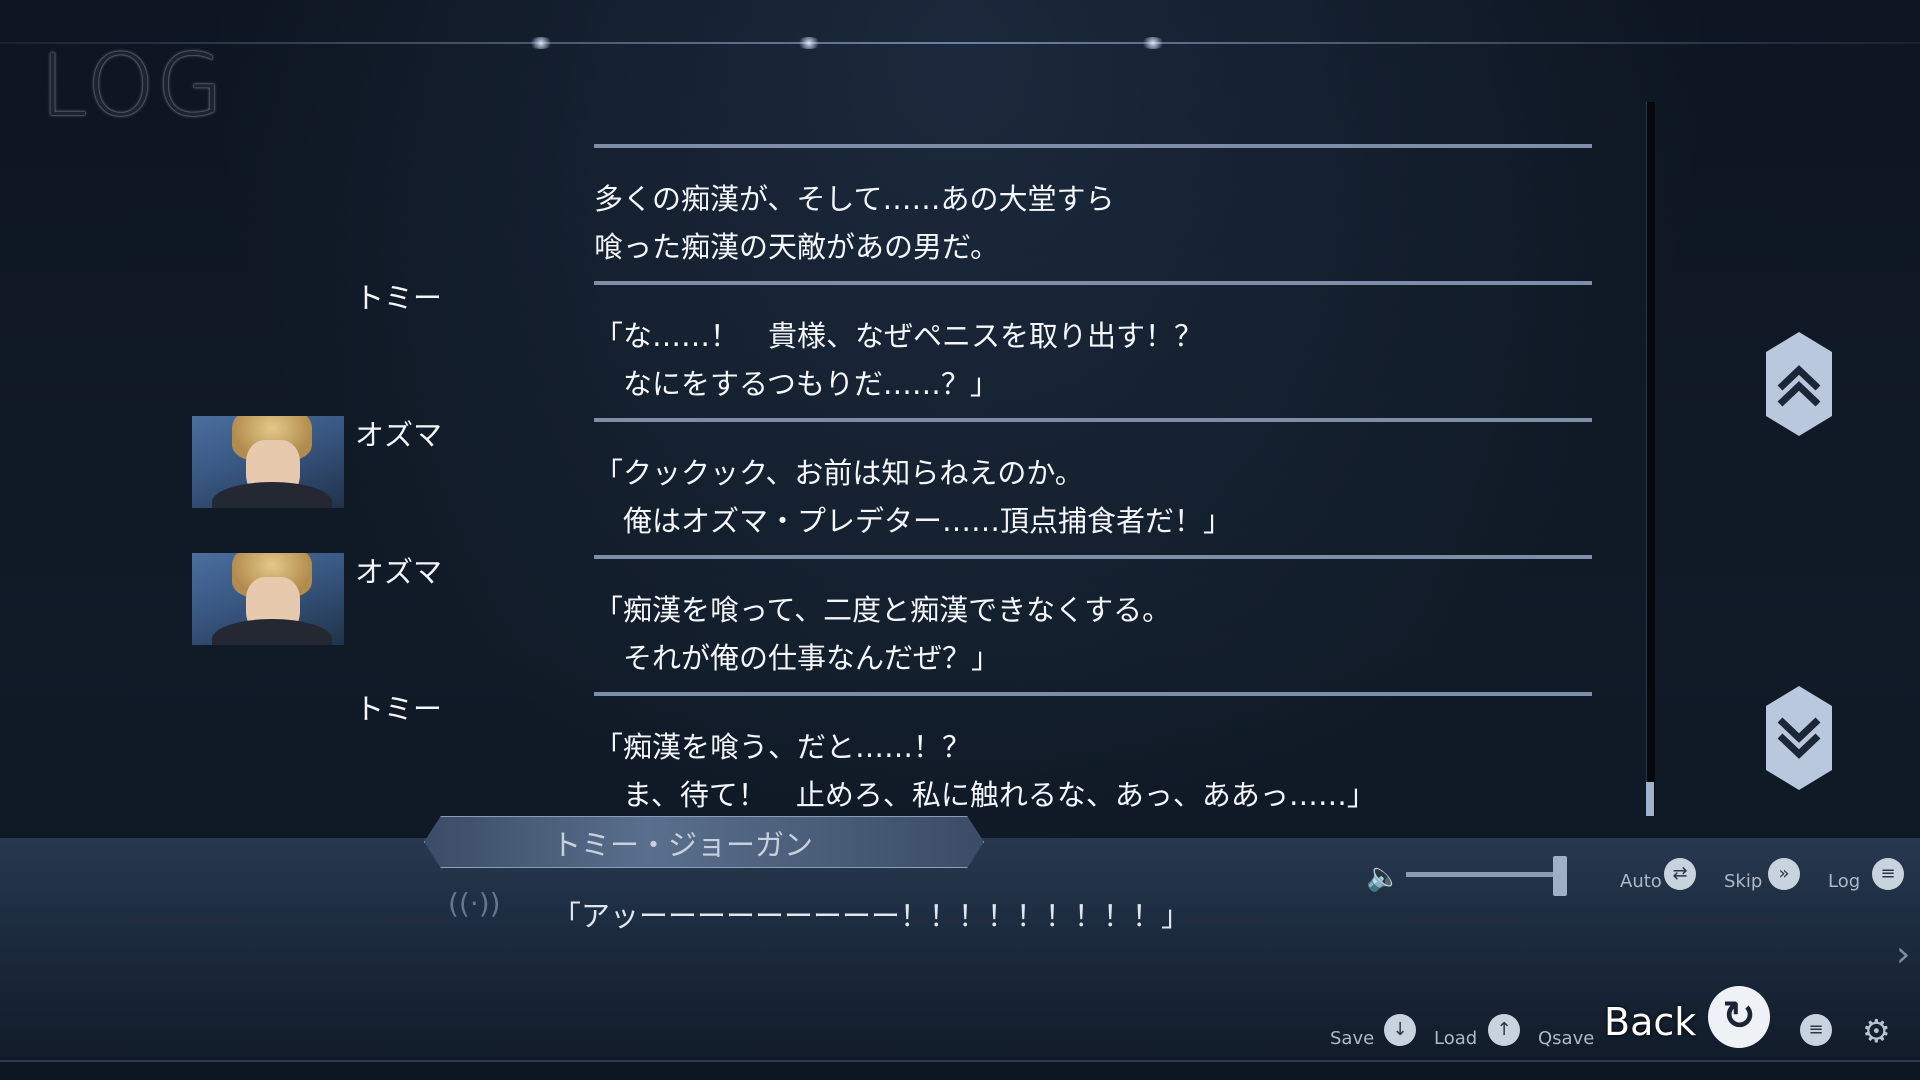  What do you see at coordinates (1455, 1038) in the screenshot?
I see `load-label: Load` at bounding box center [1455, 1038].